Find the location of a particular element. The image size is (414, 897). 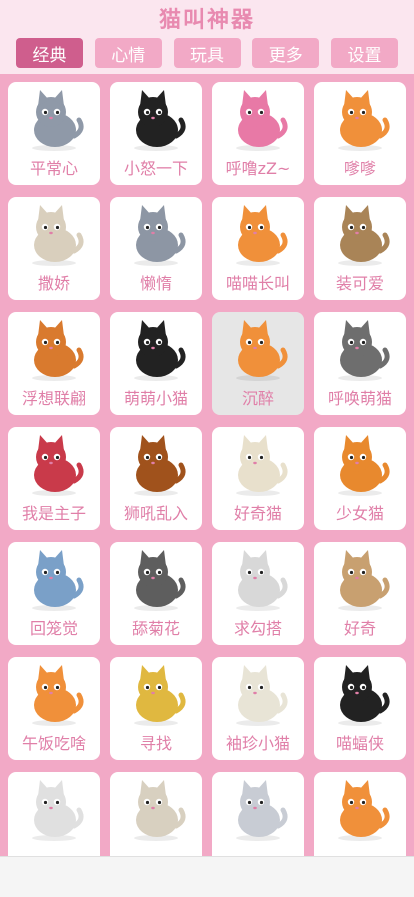

tab-settings: 设置 is located at coordinates (364, 53).